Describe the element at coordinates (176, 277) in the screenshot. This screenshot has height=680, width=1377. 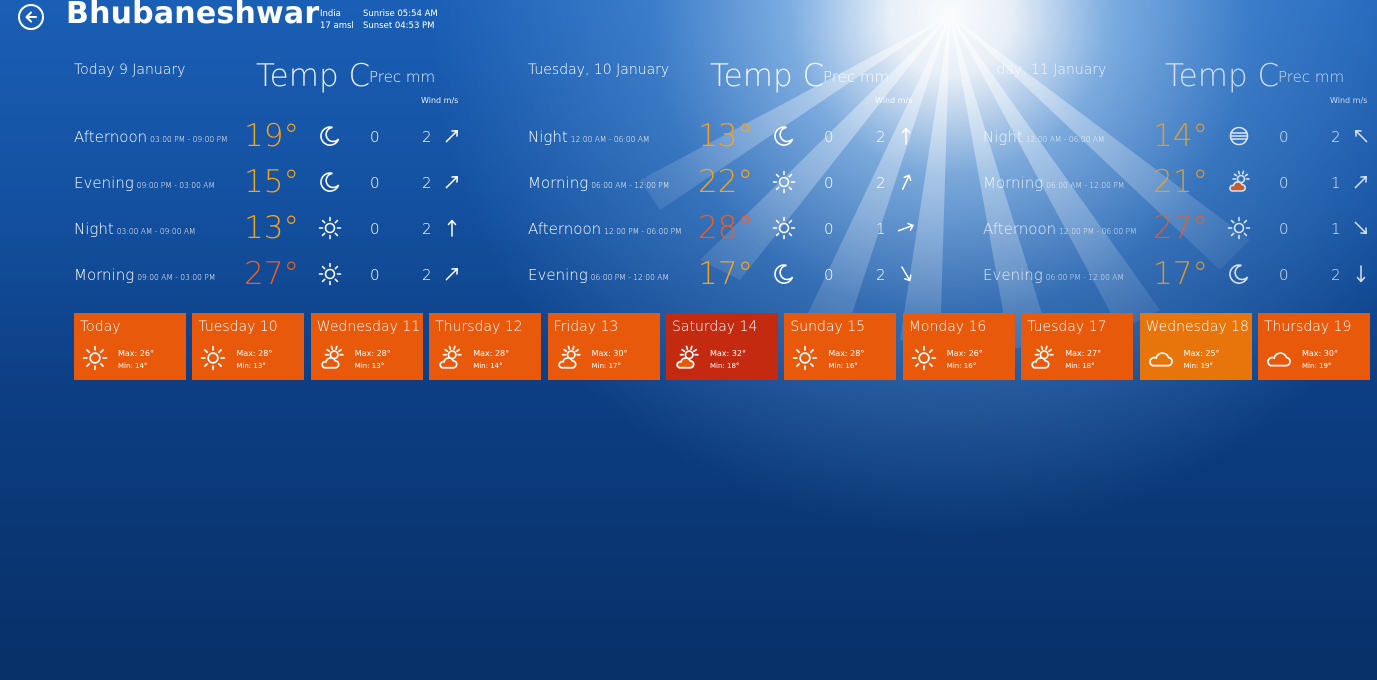
I see `period-range: 09:00 AM - 03:00 PM` at that location.